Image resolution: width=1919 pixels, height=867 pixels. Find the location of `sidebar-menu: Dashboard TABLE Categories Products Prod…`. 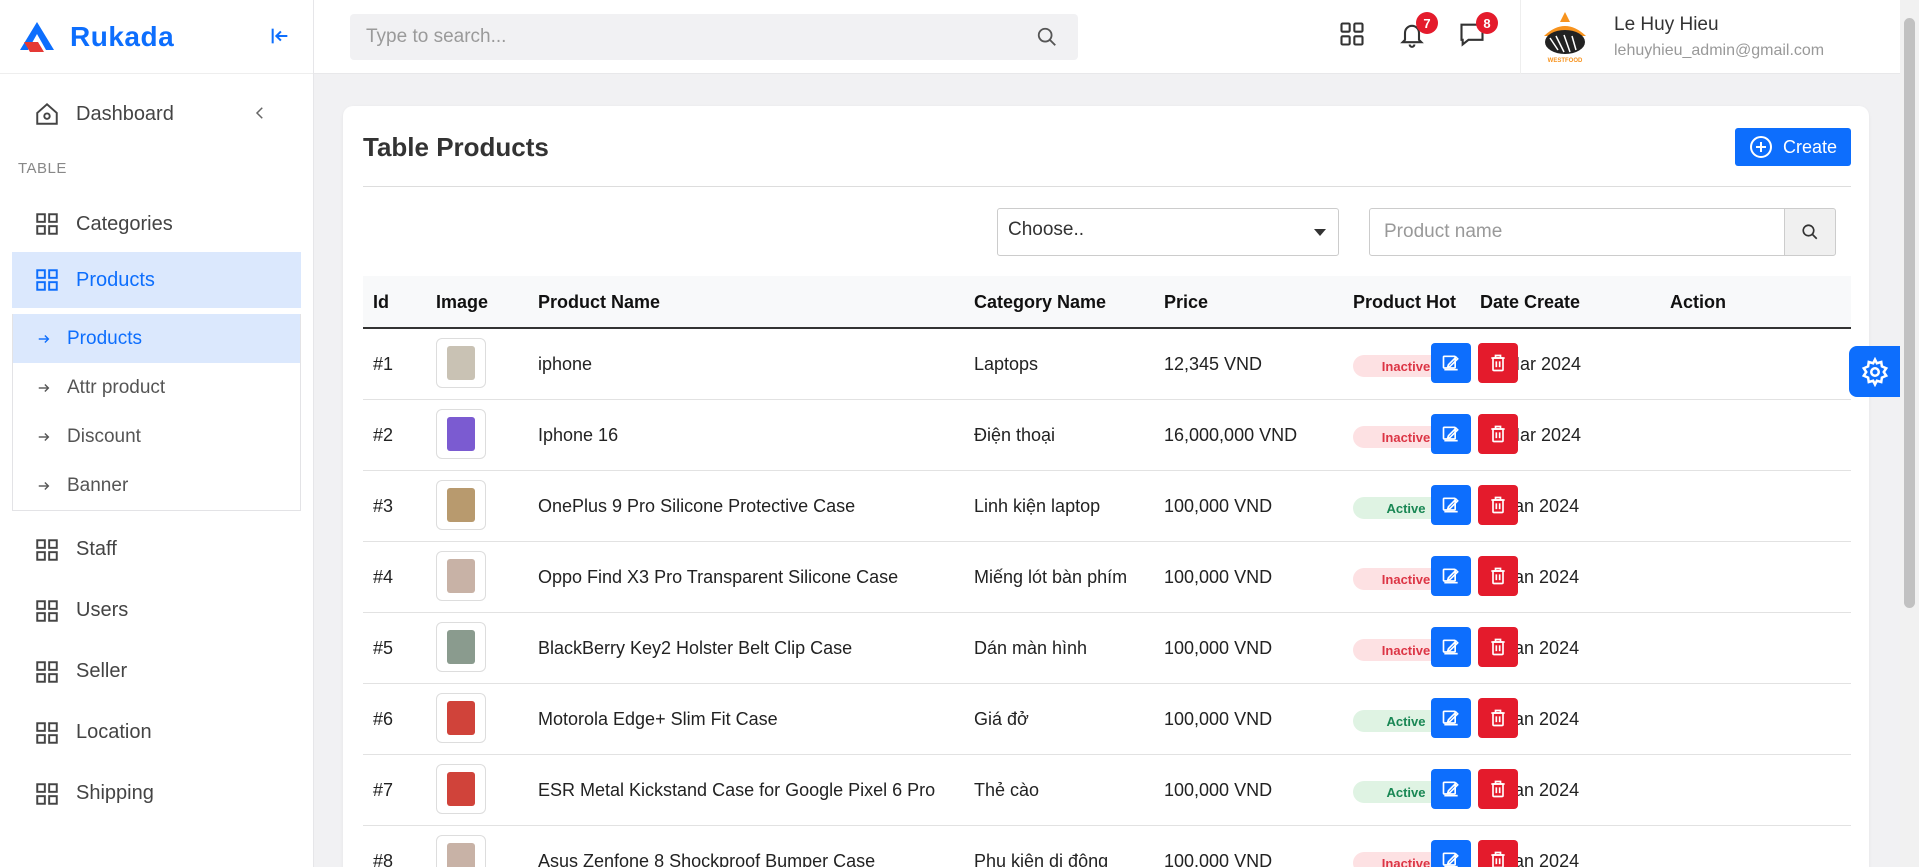

sidebar-menu: Dashboard TABLE Categories Products Prod… is located at coordinates (156, 449).